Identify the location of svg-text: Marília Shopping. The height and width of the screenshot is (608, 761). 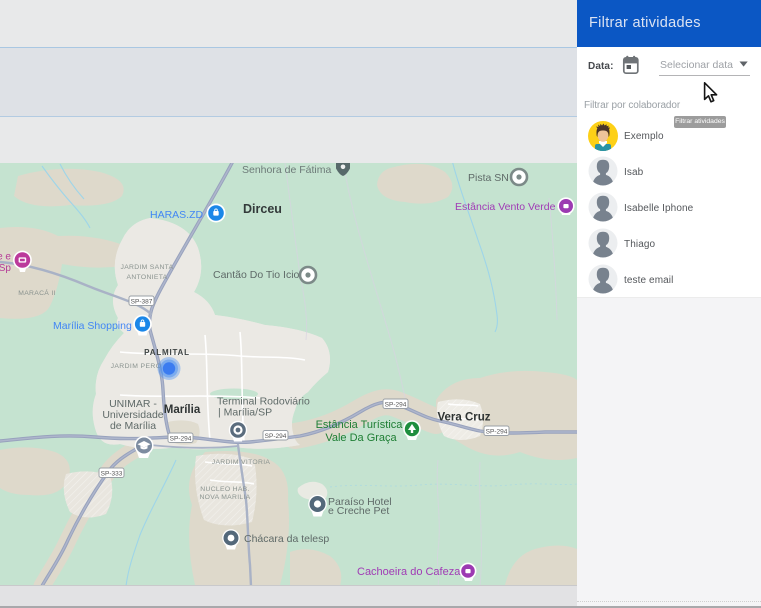
(92, 326).